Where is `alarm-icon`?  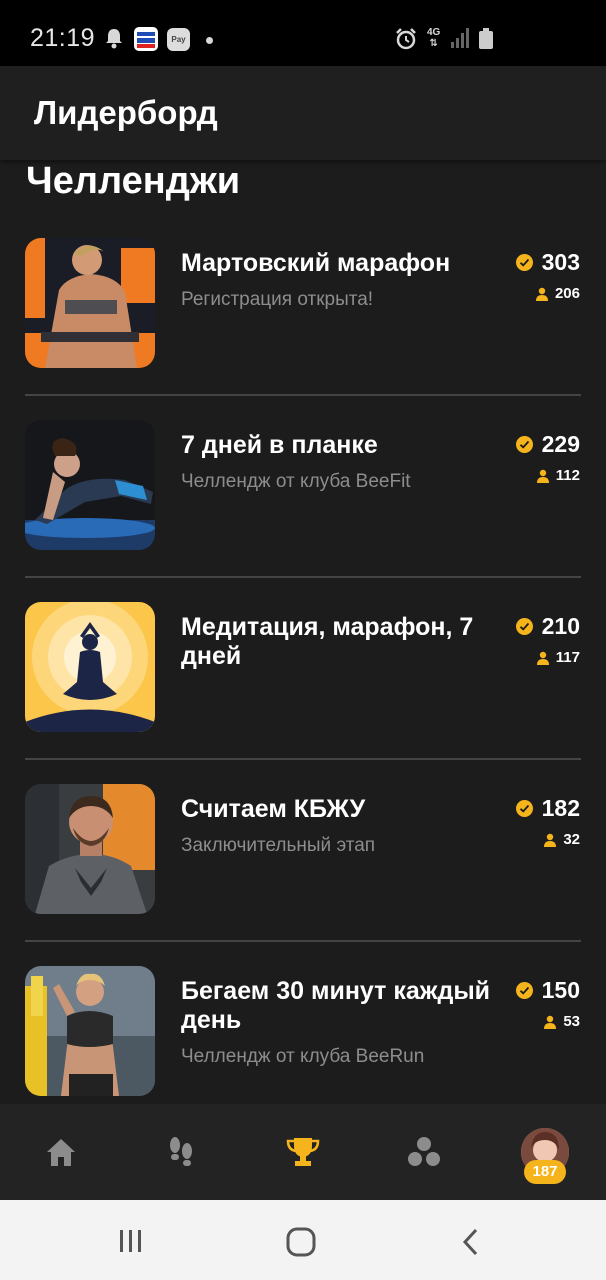
alarm-icon is located at coordinates (406, 39).